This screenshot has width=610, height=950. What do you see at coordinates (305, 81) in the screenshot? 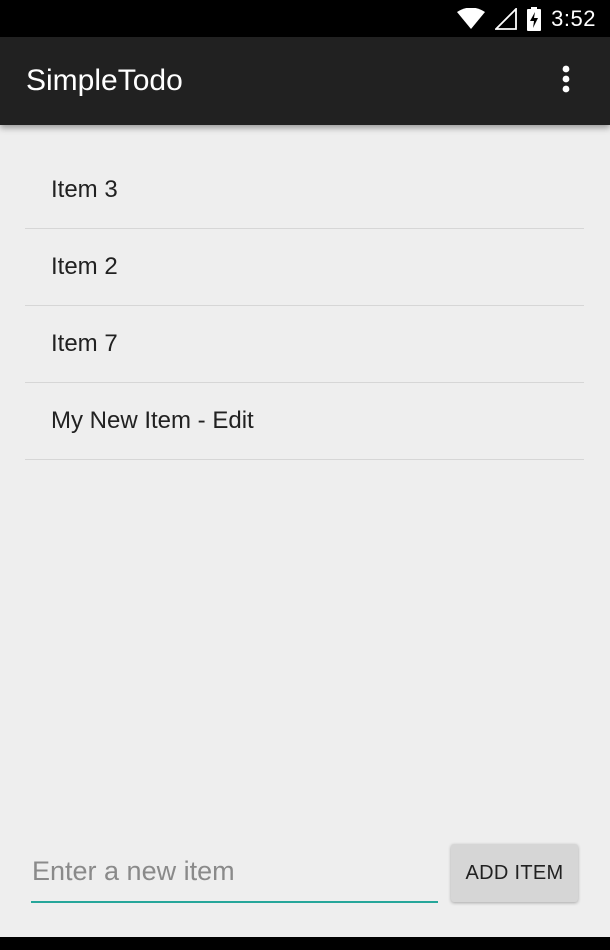
I see `app-bar: SimpleTodo` at bounding box center [305, 81].